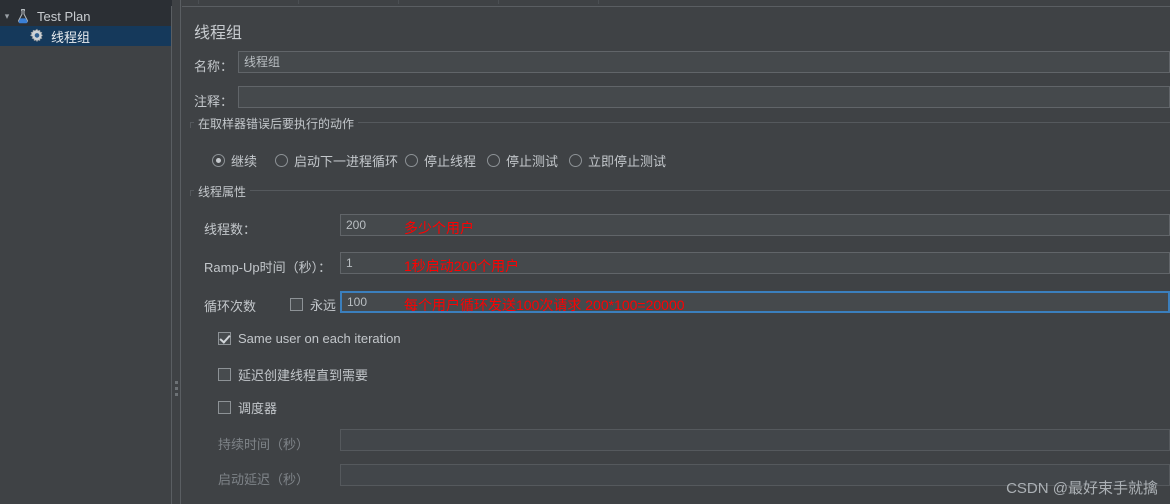 The image size is (1170, 504). Describe the element at coordinates (532, 161) in the screenshot. I see `radio-label: 停止测试` at that location.